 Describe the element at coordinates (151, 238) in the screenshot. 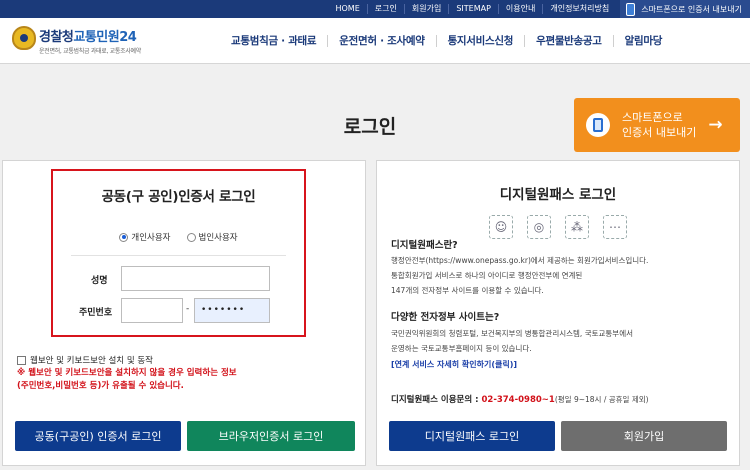

I see `radio-personal-label: 개인사용자` at that location.